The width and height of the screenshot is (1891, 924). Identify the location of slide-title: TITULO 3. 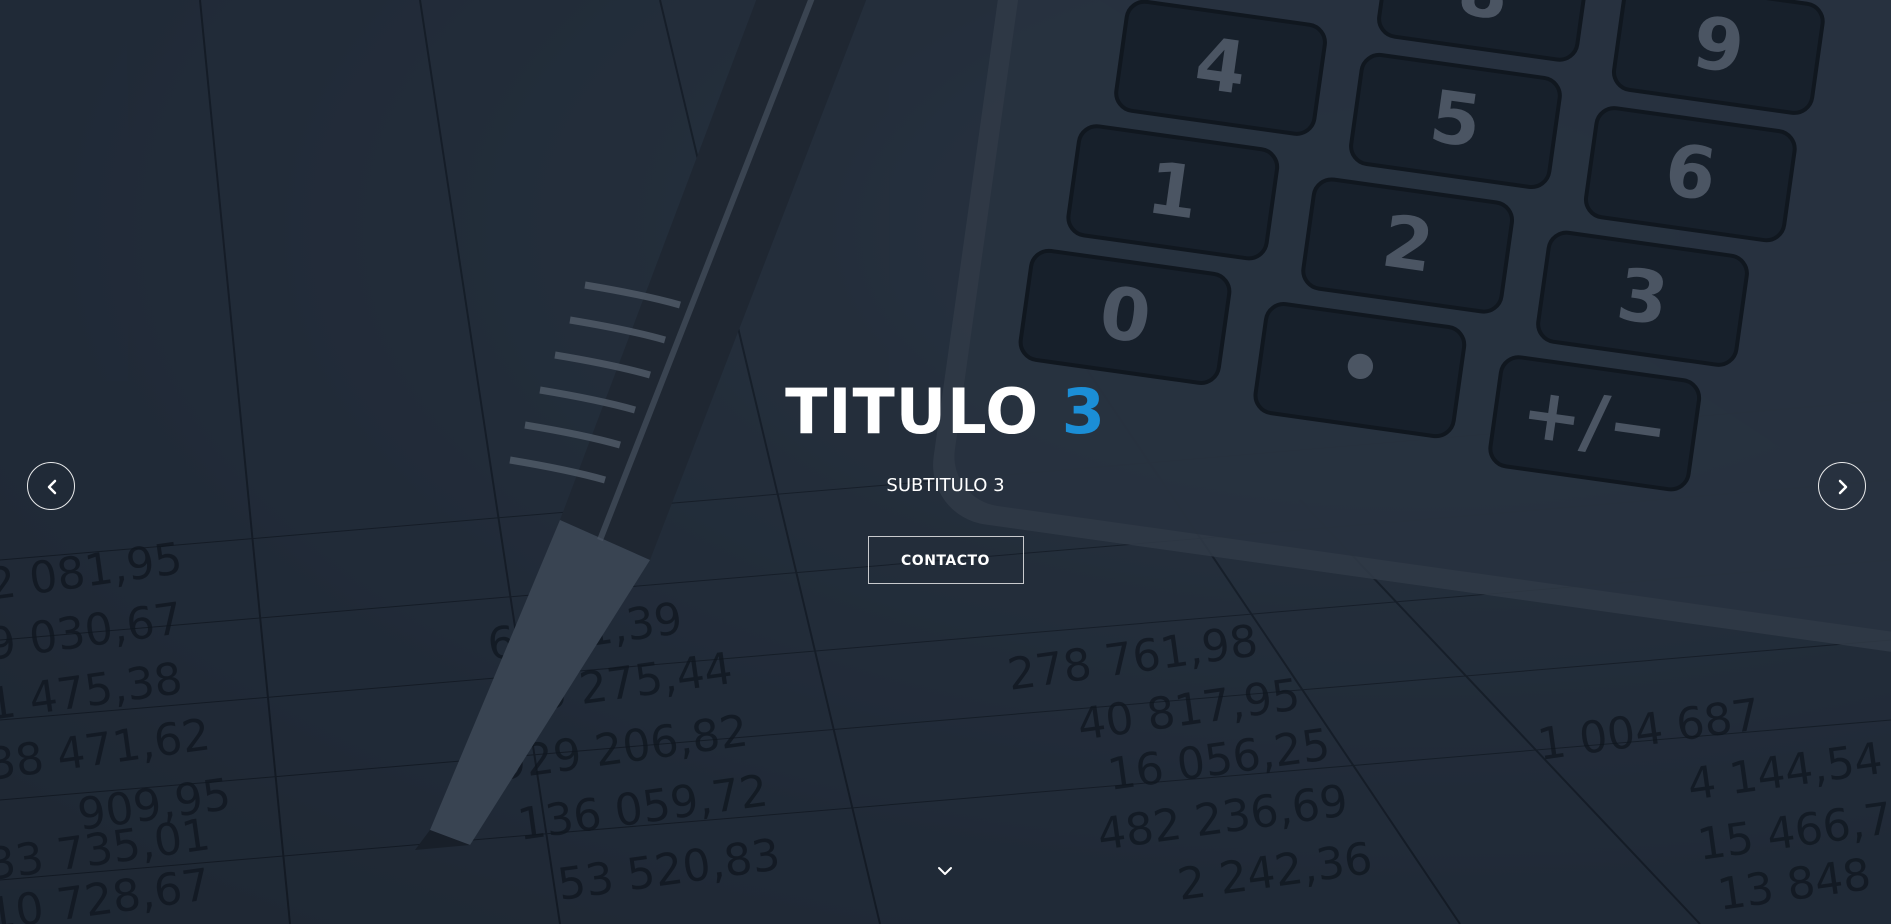
(945, 412).